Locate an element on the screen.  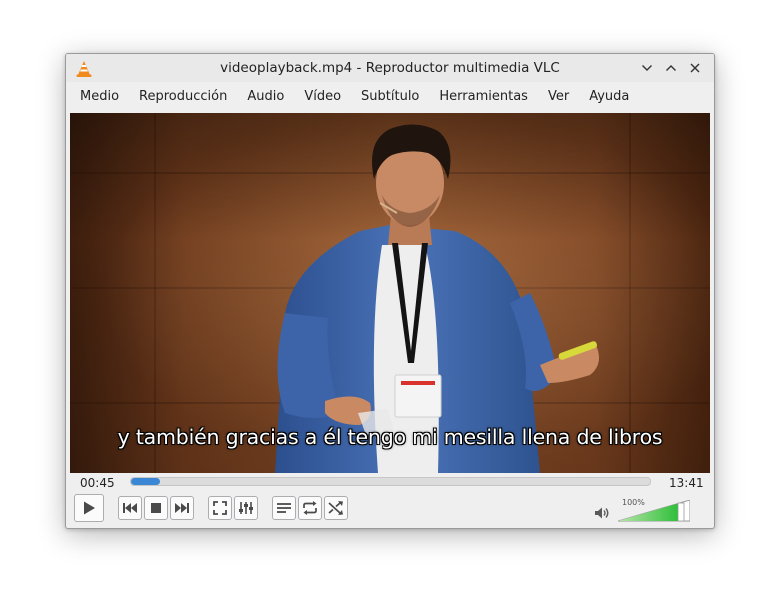
play-button is located at coordinates (89, 508).